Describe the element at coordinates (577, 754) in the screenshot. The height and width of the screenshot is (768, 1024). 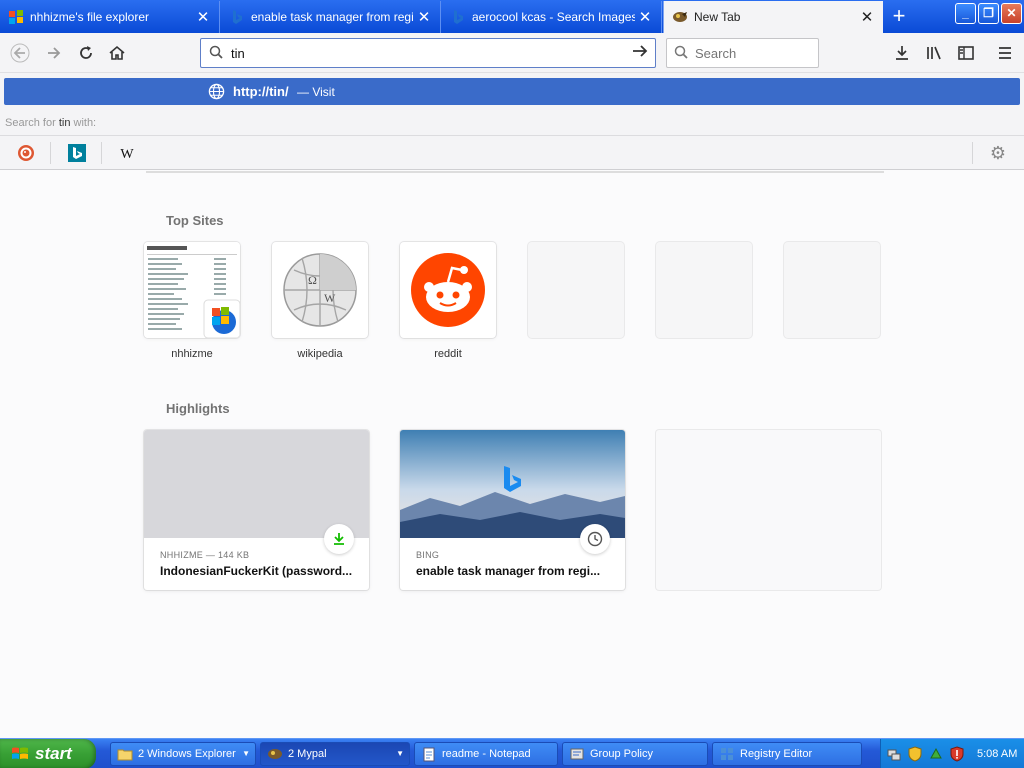
I see `group-policy-icon` at that location.